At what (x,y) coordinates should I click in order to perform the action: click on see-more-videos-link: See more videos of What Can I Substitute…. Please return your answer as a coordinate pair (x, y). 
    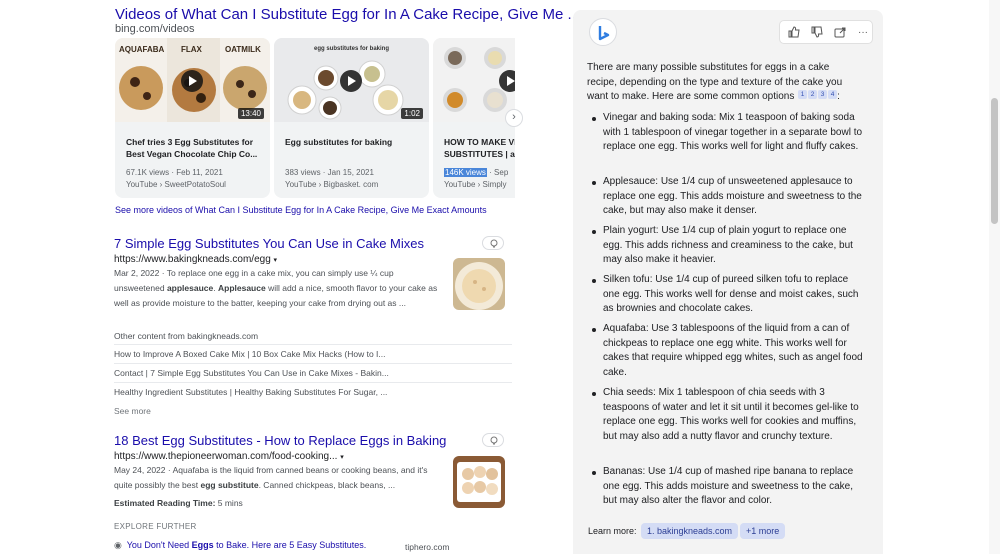
    Looking at the image, I should click on (301, 210).